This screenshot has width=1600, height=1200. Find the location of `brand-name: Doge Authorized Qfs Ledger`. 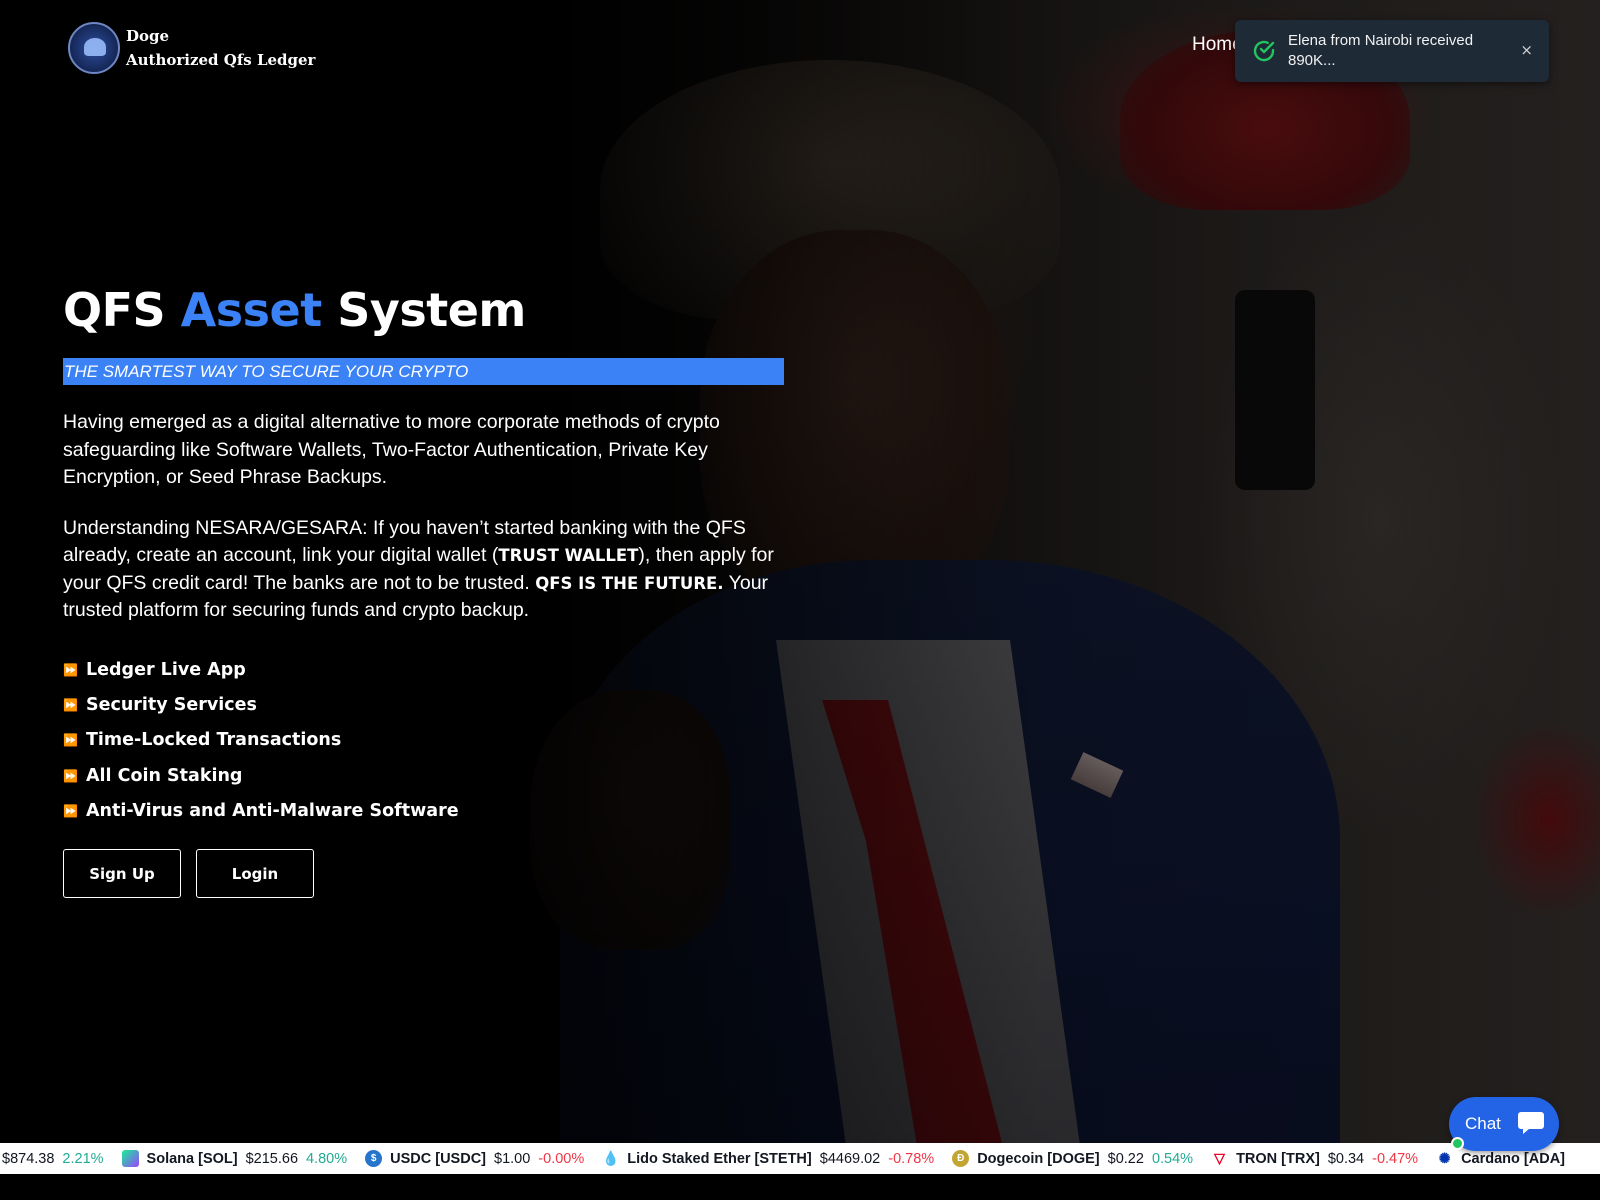

brand-name: Doge Authorized Qfs Ledger is located at coordinates (220, 48).